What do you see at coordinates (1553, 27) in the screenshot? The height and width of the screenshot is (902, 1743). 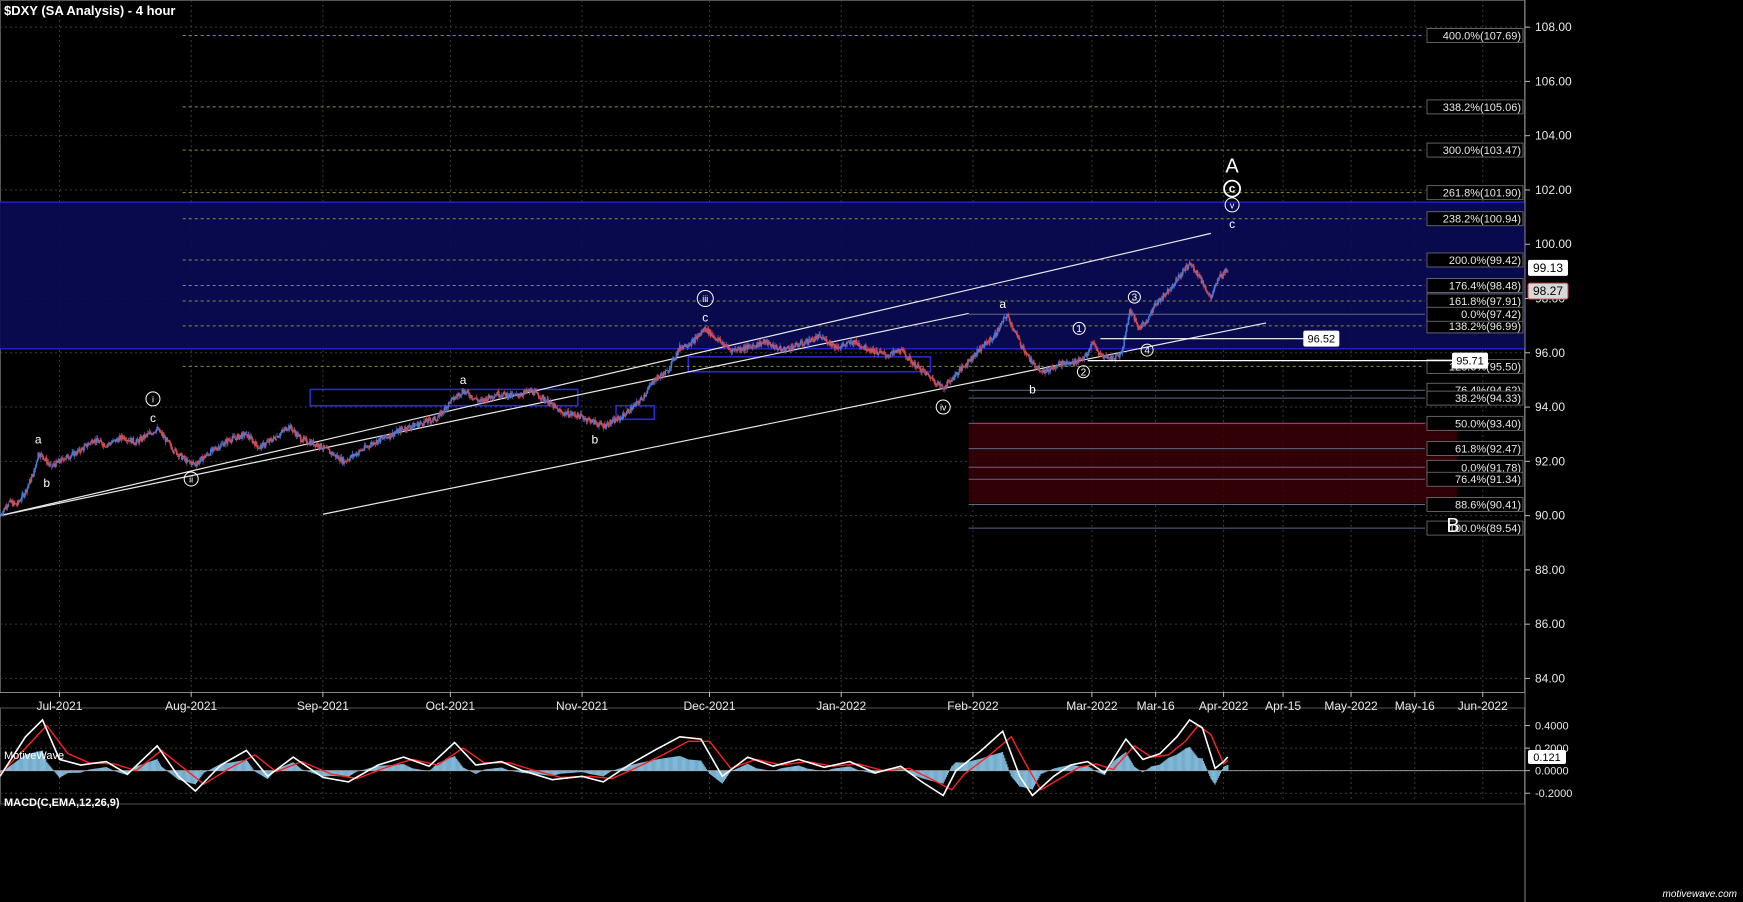 I see `price-axis-label: 108.00` at bounding box center [1553, 27].